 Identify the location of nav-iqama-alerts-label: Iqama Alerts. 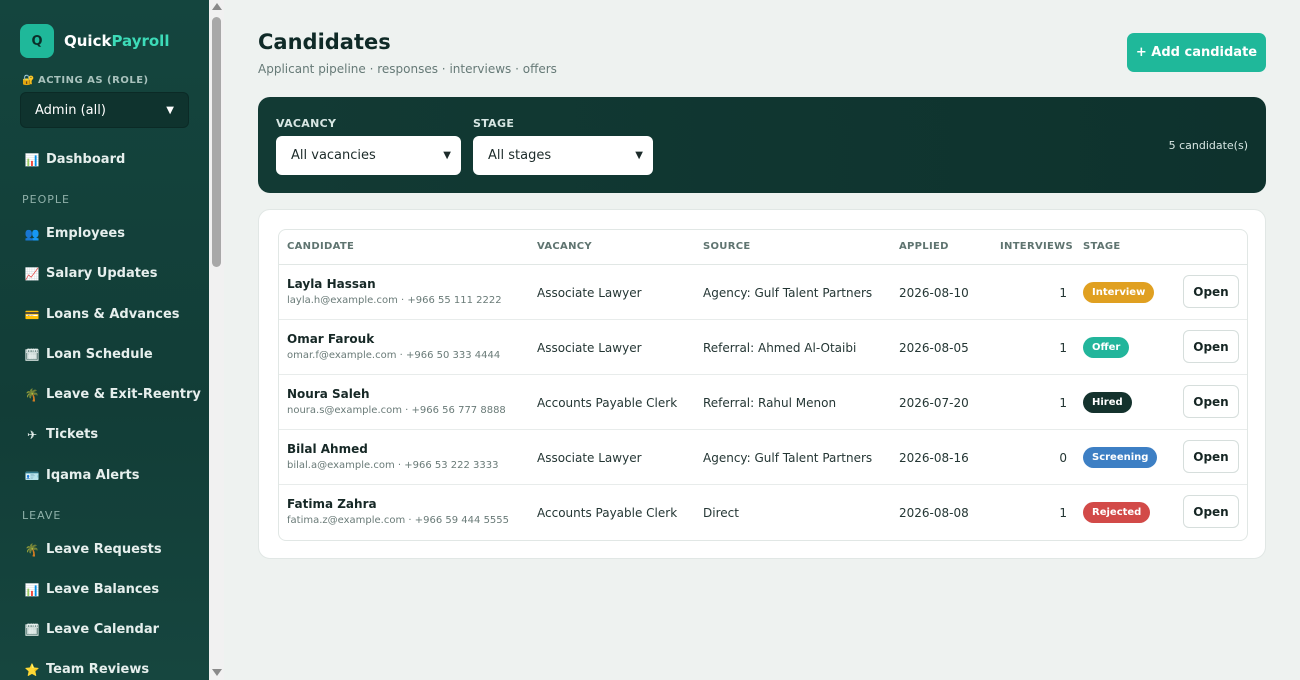
(93, 475).